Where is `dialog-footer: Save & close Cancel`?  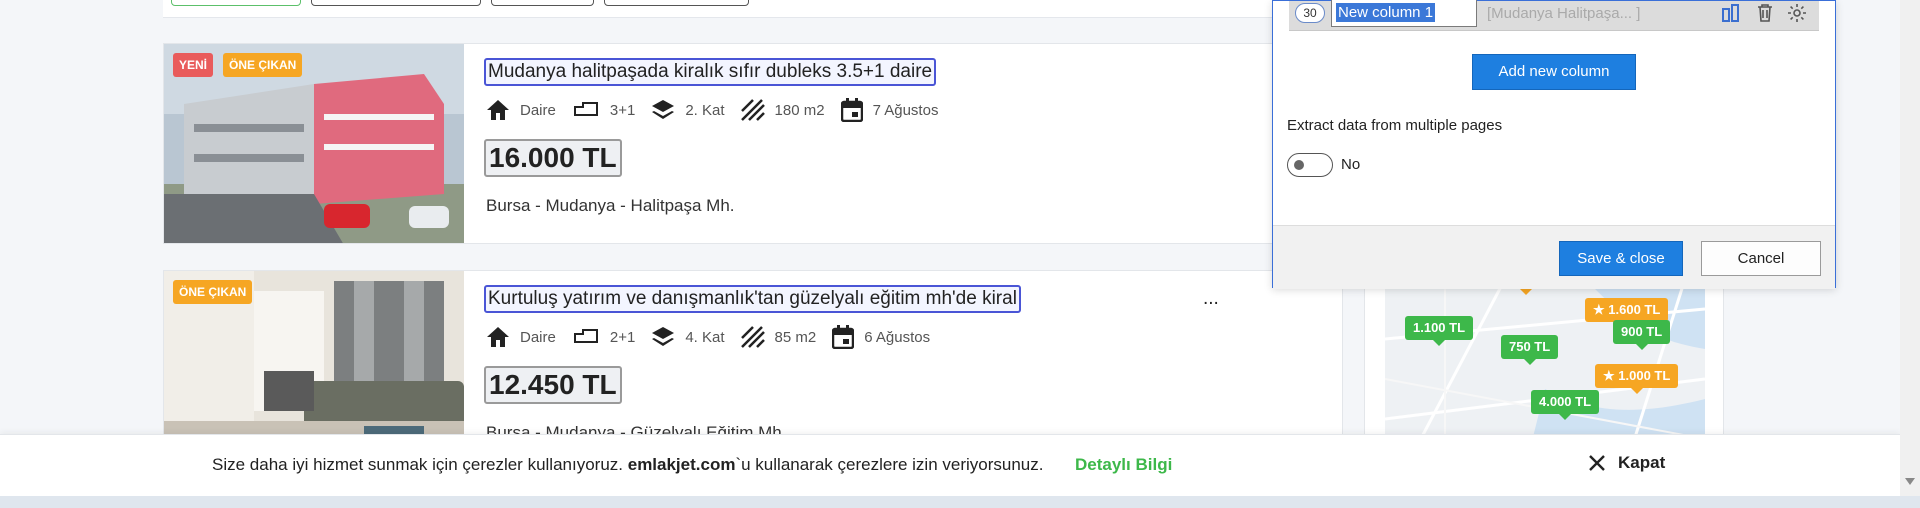 dialog-footer: Save & close Cancel is located at coordinates (1554, 257).